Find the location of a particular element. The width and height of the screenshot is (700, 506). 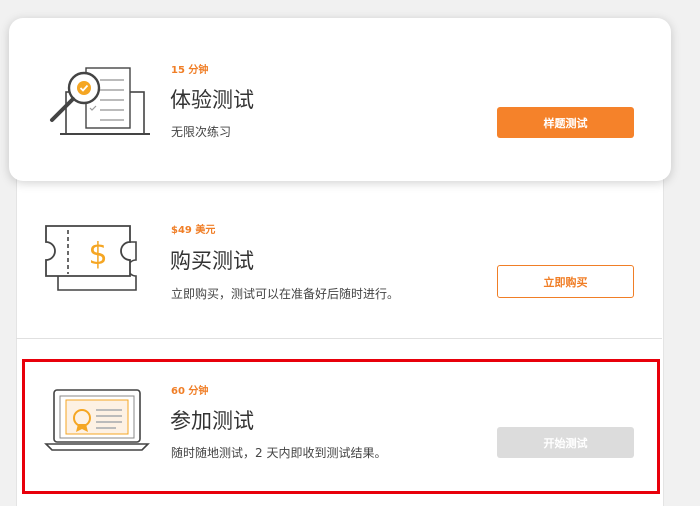

trial-title: 体验测试 is located at coordinates (212, 100).